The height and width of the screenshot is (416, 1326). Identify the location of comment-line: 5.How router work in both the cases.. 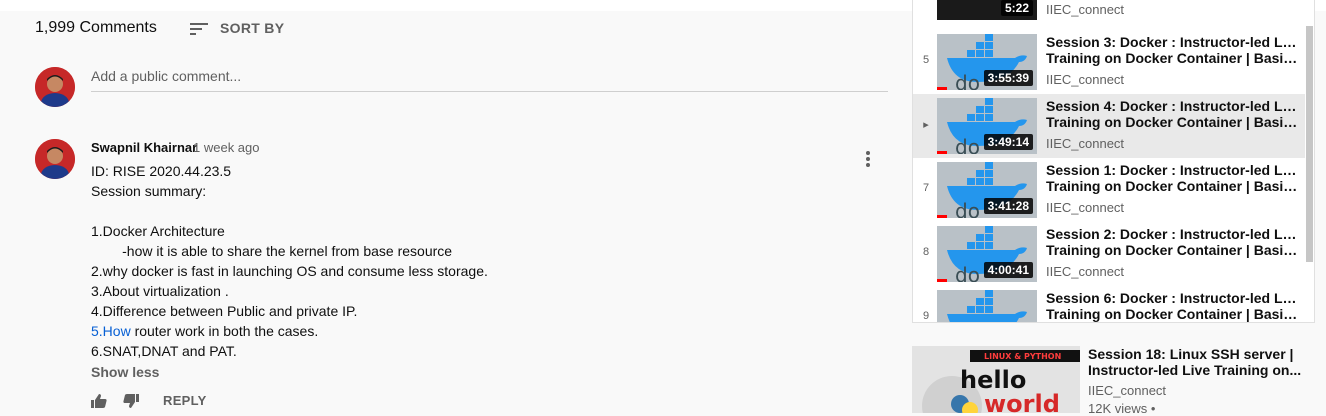
(289, 331).